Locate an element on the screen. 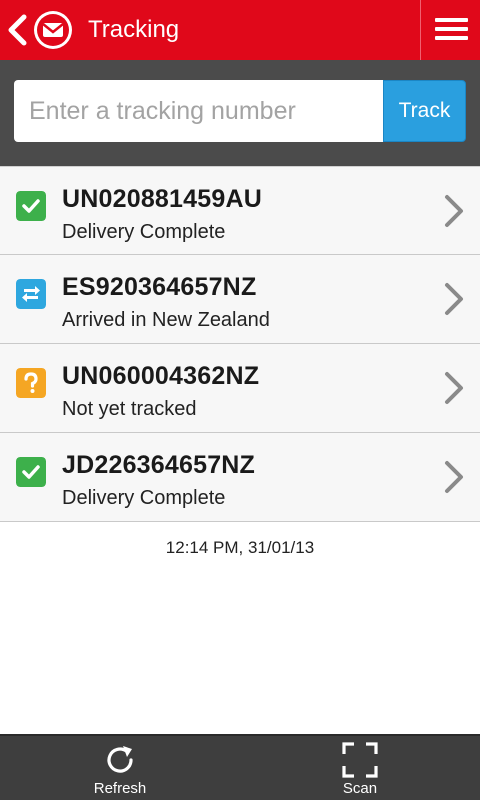 The width and height of the screenshot is (480, 802). shipment-row: ES920364657NZ Arrived in New Zealand is located at coordinates (240, 299).